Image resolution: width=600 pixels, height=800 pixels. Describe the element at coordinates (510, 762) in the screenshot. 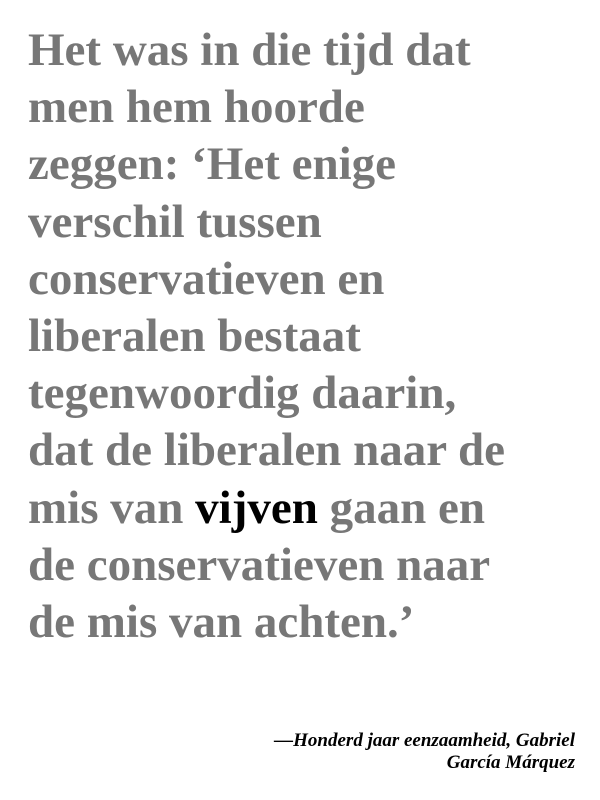

I see `attribution-author: García Márquez` at that location.